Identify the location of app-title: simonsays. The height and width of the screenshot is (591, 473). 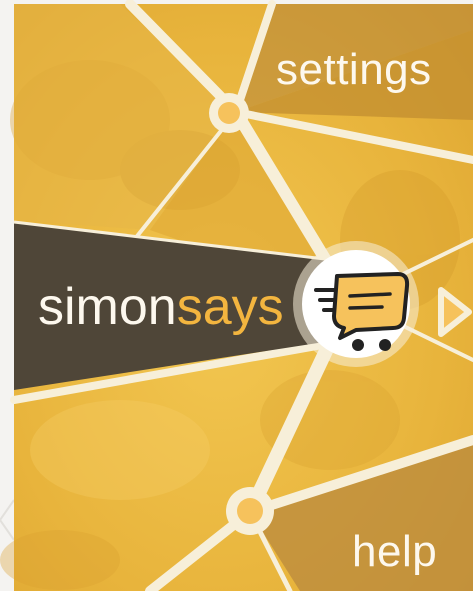
(161, 307).